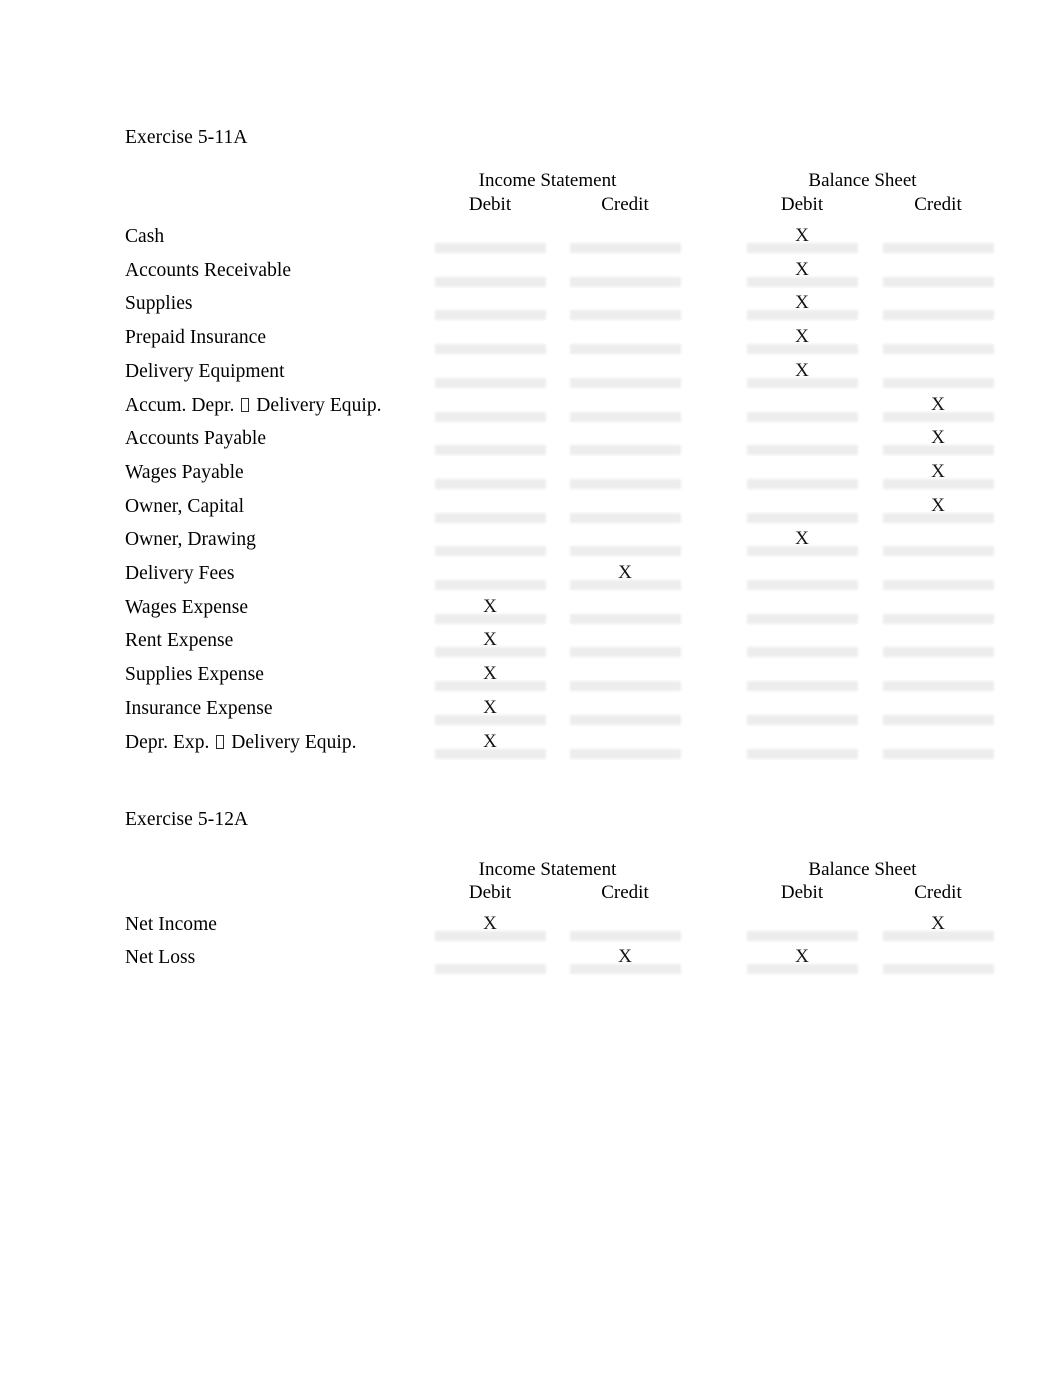 This screenshot has width=1062, height=1377. Describe the element at coordinates (159, 304) in the screenshot. I see `row-account-label: Supplies` at that location.